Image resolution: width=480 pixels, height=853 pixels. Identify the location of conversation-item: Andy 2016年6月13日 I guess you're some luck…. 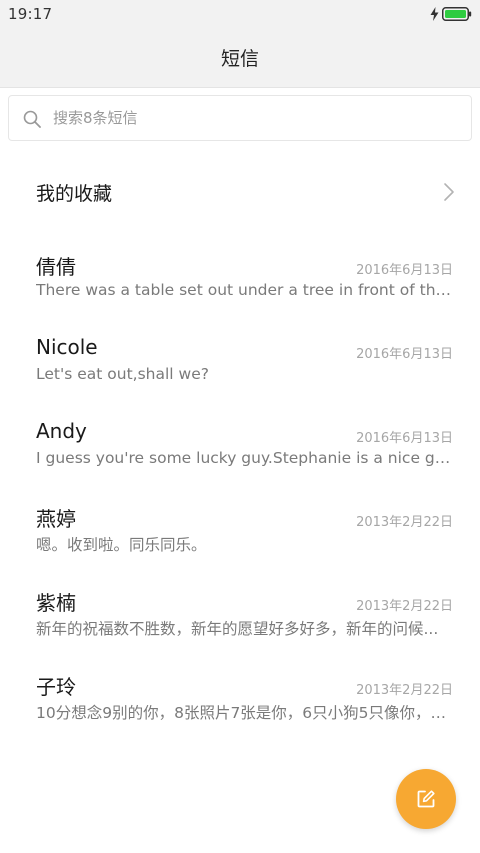
(240, 453).